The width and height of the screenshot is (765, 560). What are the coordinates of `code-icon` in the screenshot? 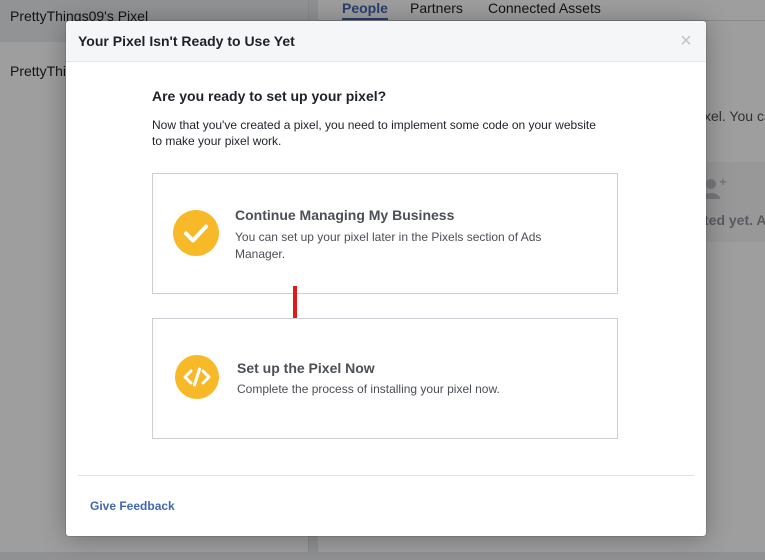 It's located at (197, 377).